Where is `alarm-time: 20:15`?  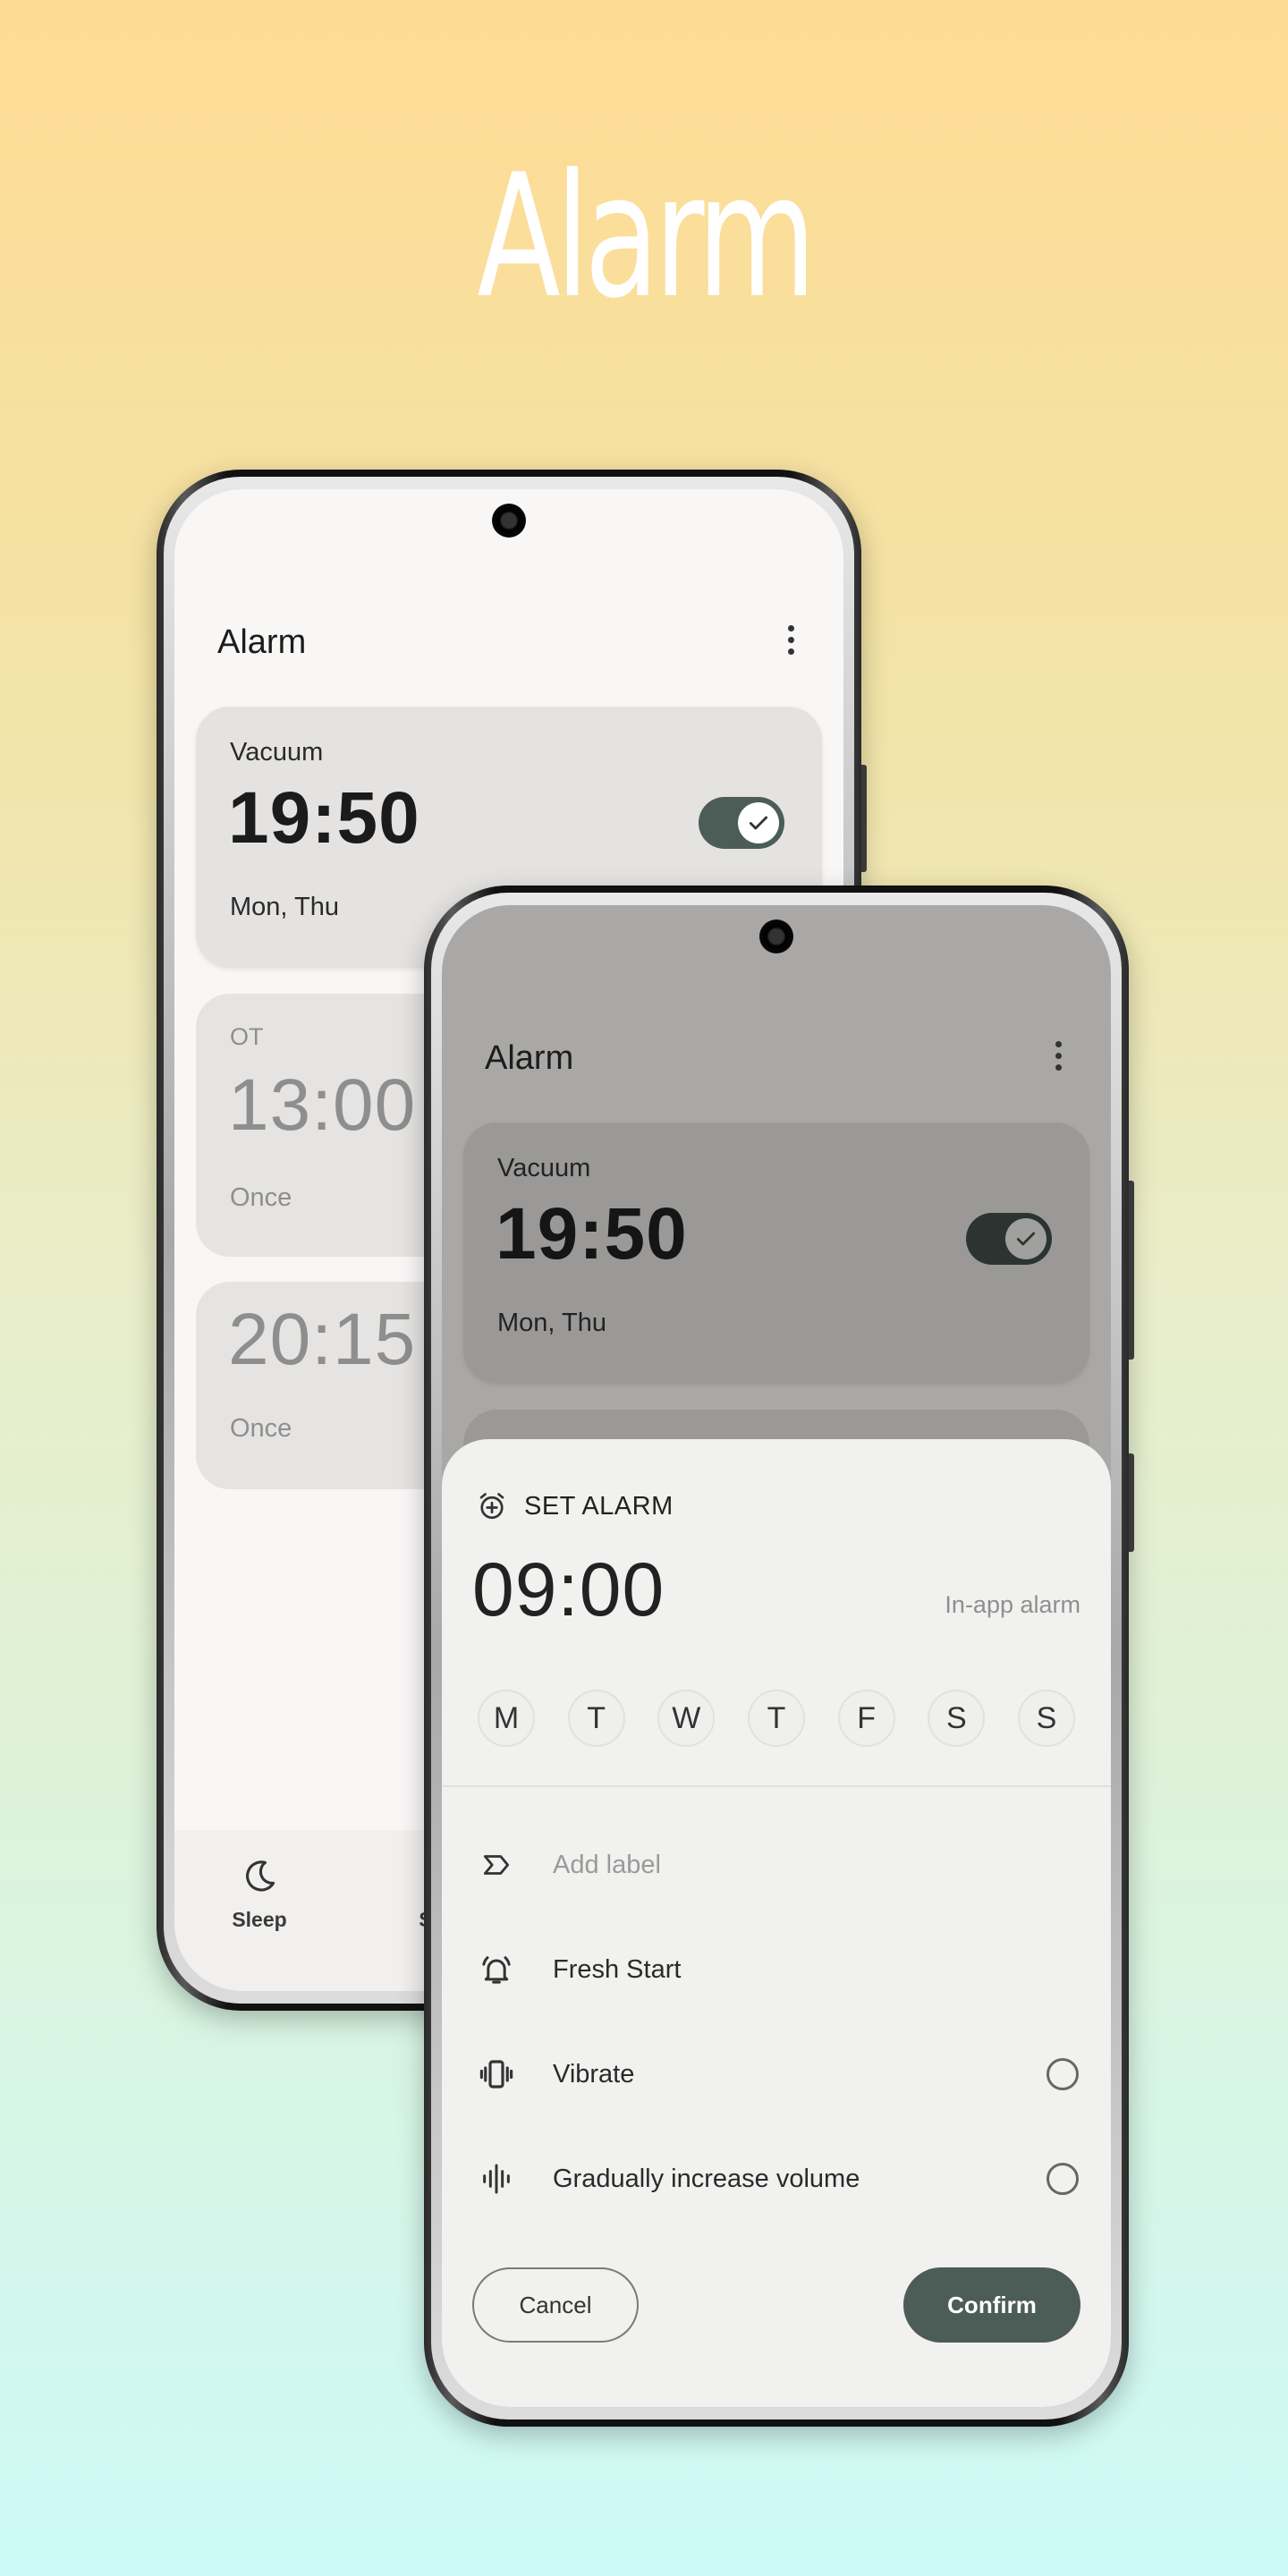
alarm-time: 20:15 is located at coordinates (322, 1339).